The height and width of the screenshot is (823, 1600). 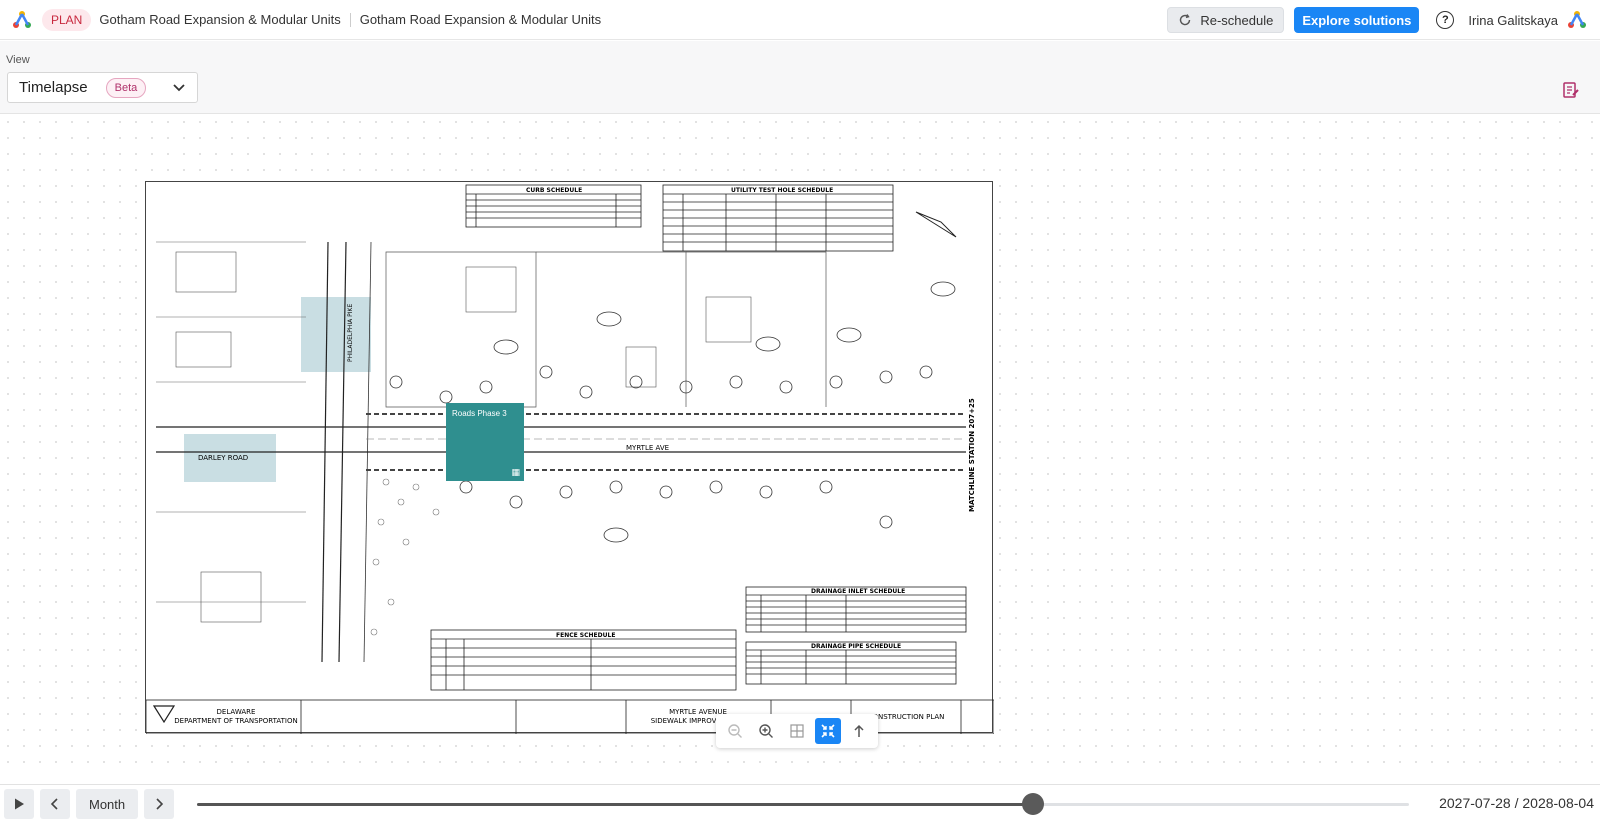 What do you see at coordinates (1513, 20) in the screenshot?
I see `user-name: Irina Galitskaya` at bounding box center [1513, 20].